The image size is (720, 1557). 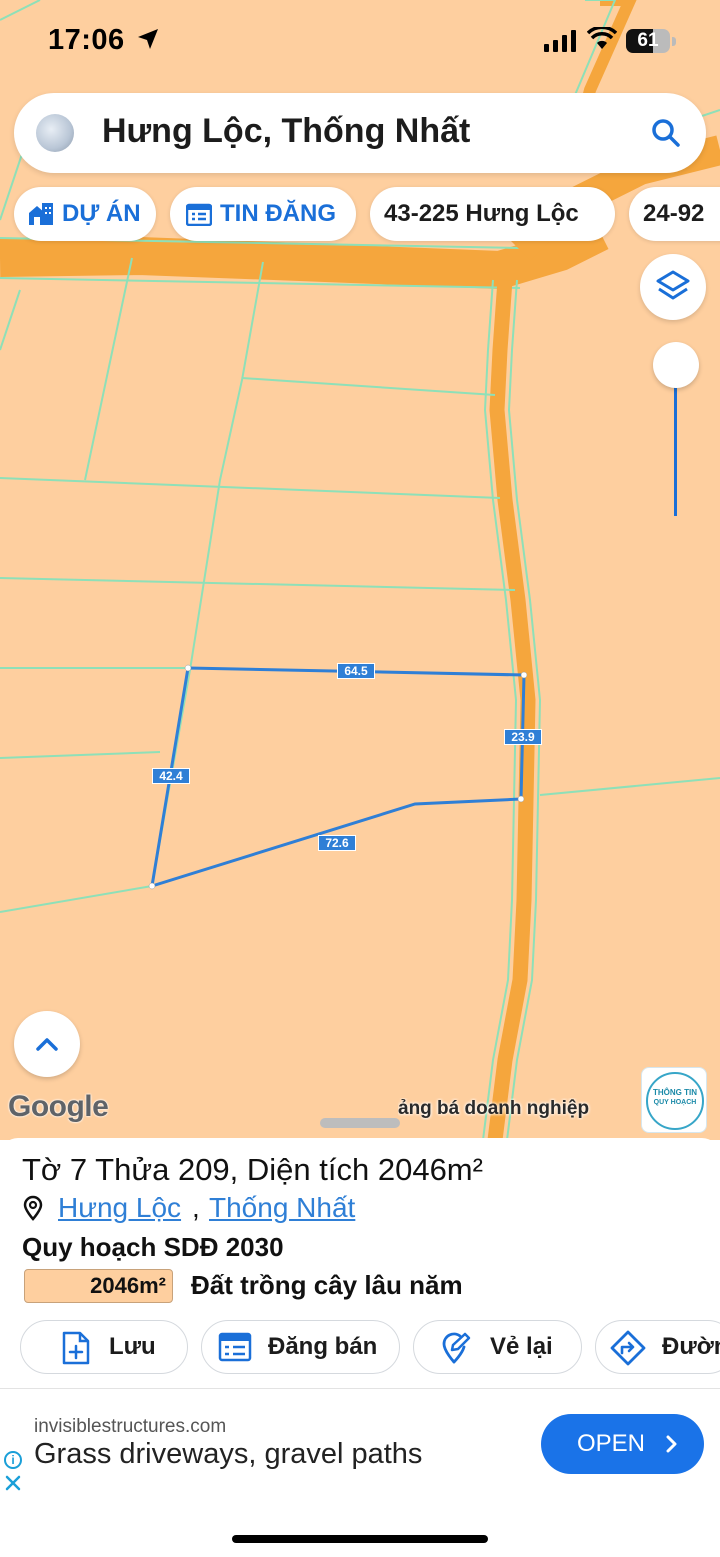 What do you see at coordinates (55, 133) in the screenshot?
I see `avatar` at bounding box center [55, 133].